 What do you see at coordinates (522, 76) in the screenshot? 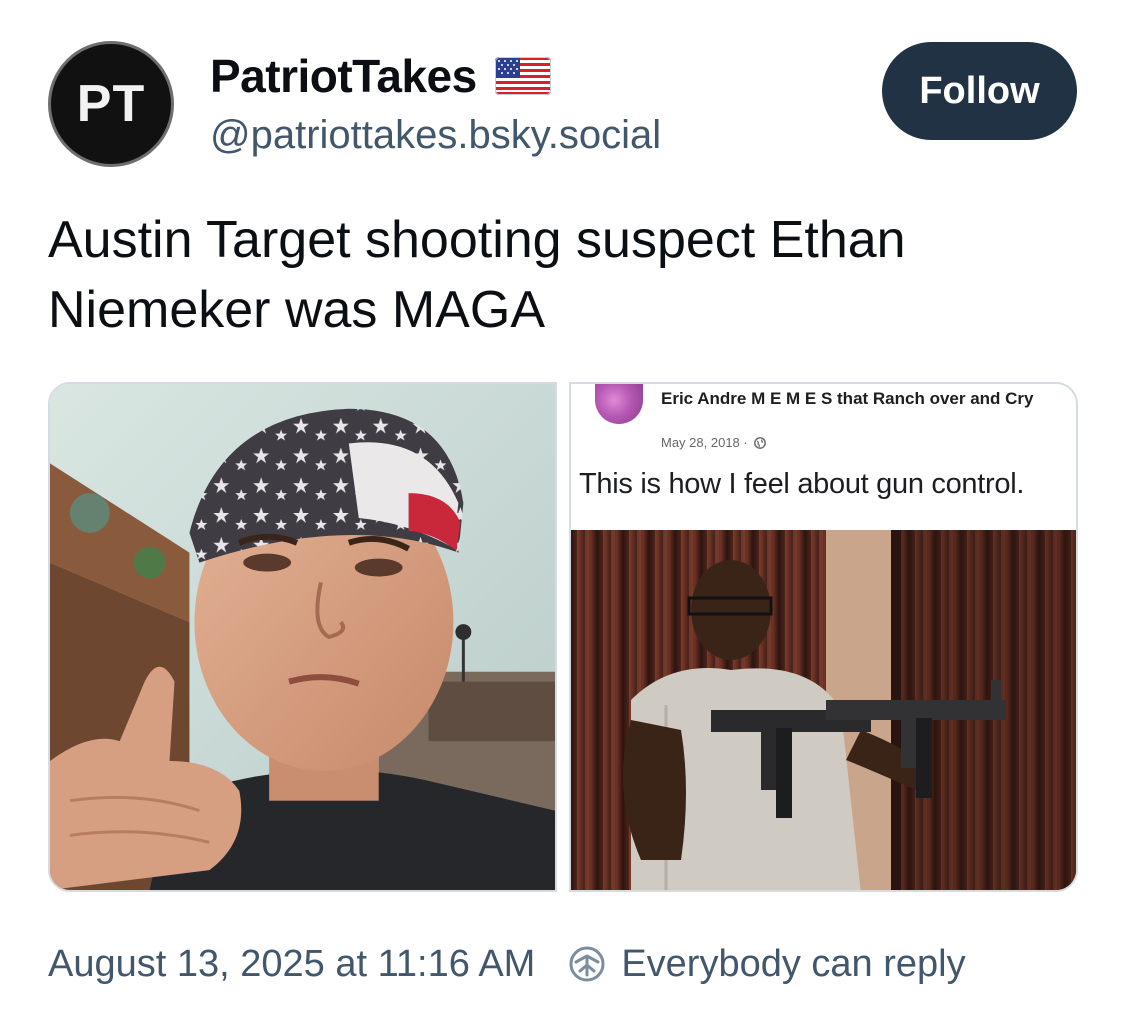
I see `us-flag-icon` at bounding box center [522, 76].